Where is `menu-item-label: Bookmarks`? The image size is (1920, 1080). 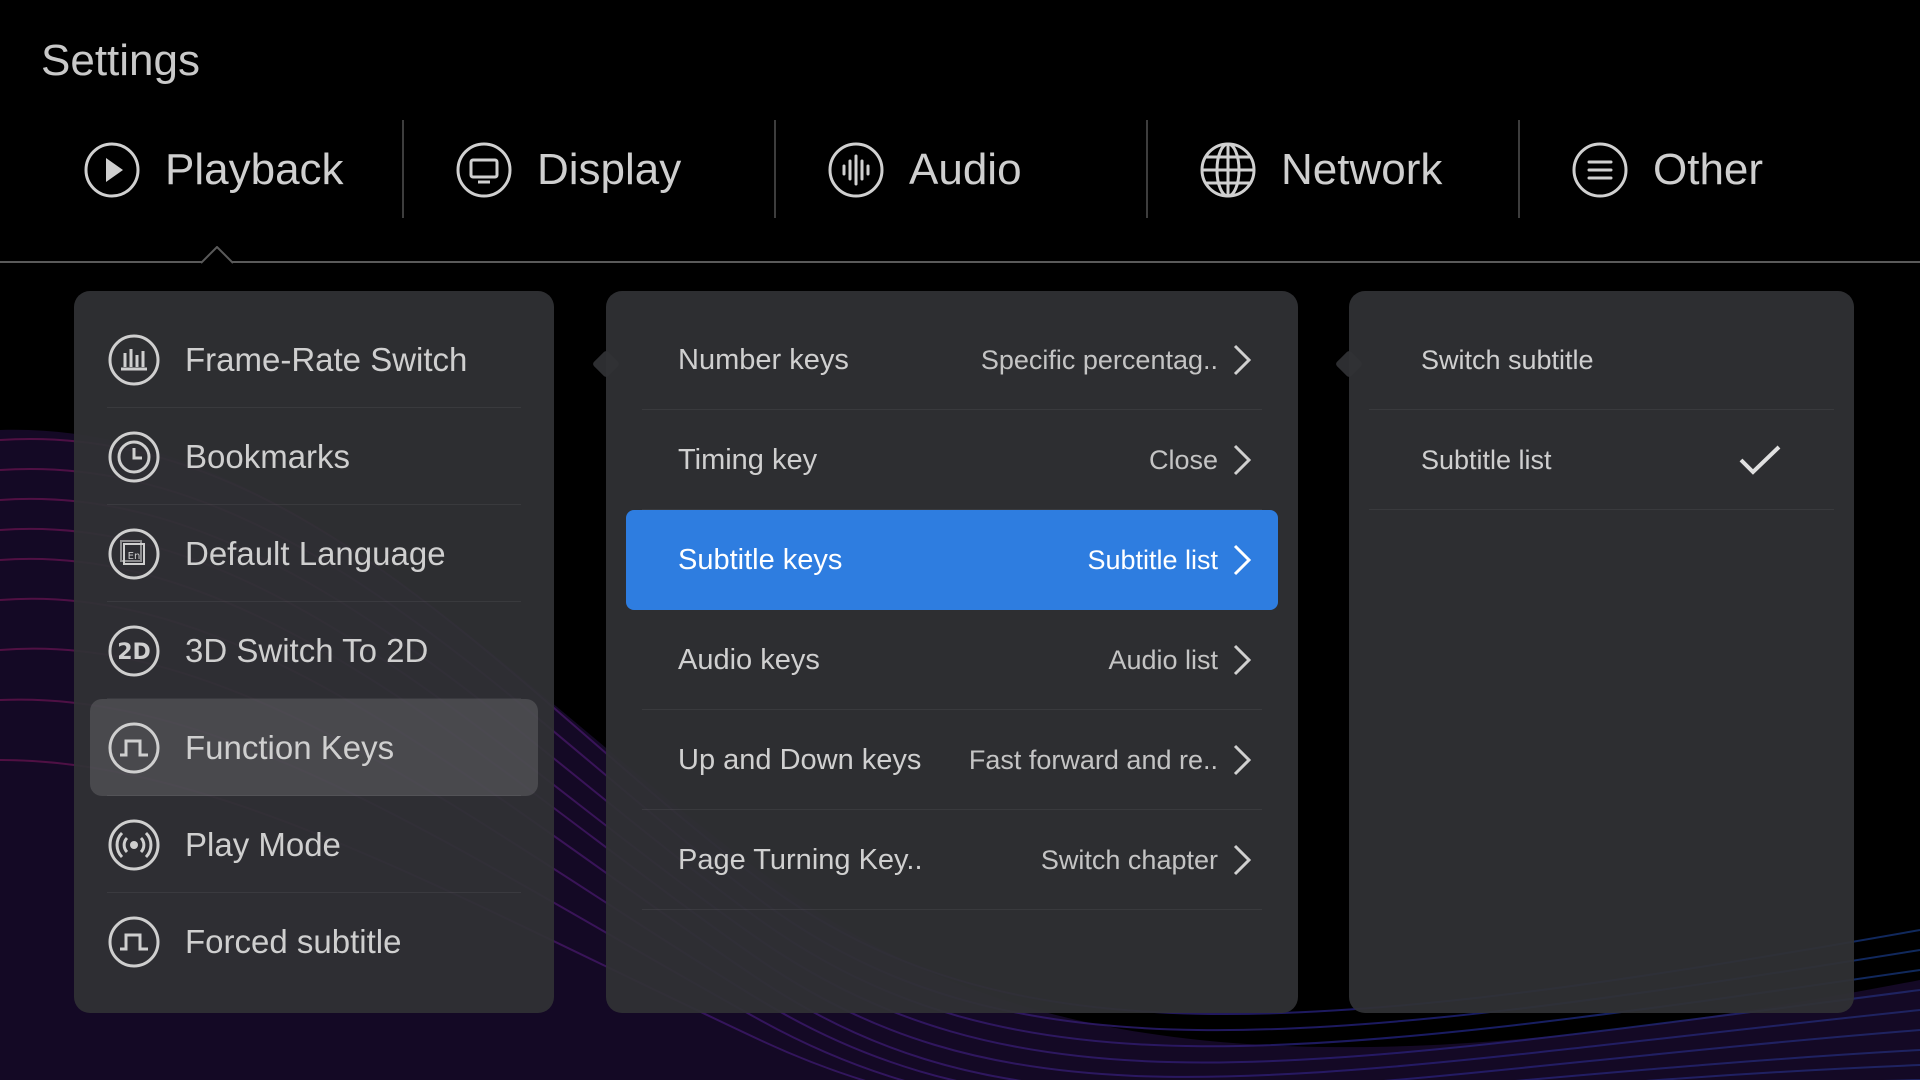
menu-item-label: Bookmarks is located at coordinates (268, 456).